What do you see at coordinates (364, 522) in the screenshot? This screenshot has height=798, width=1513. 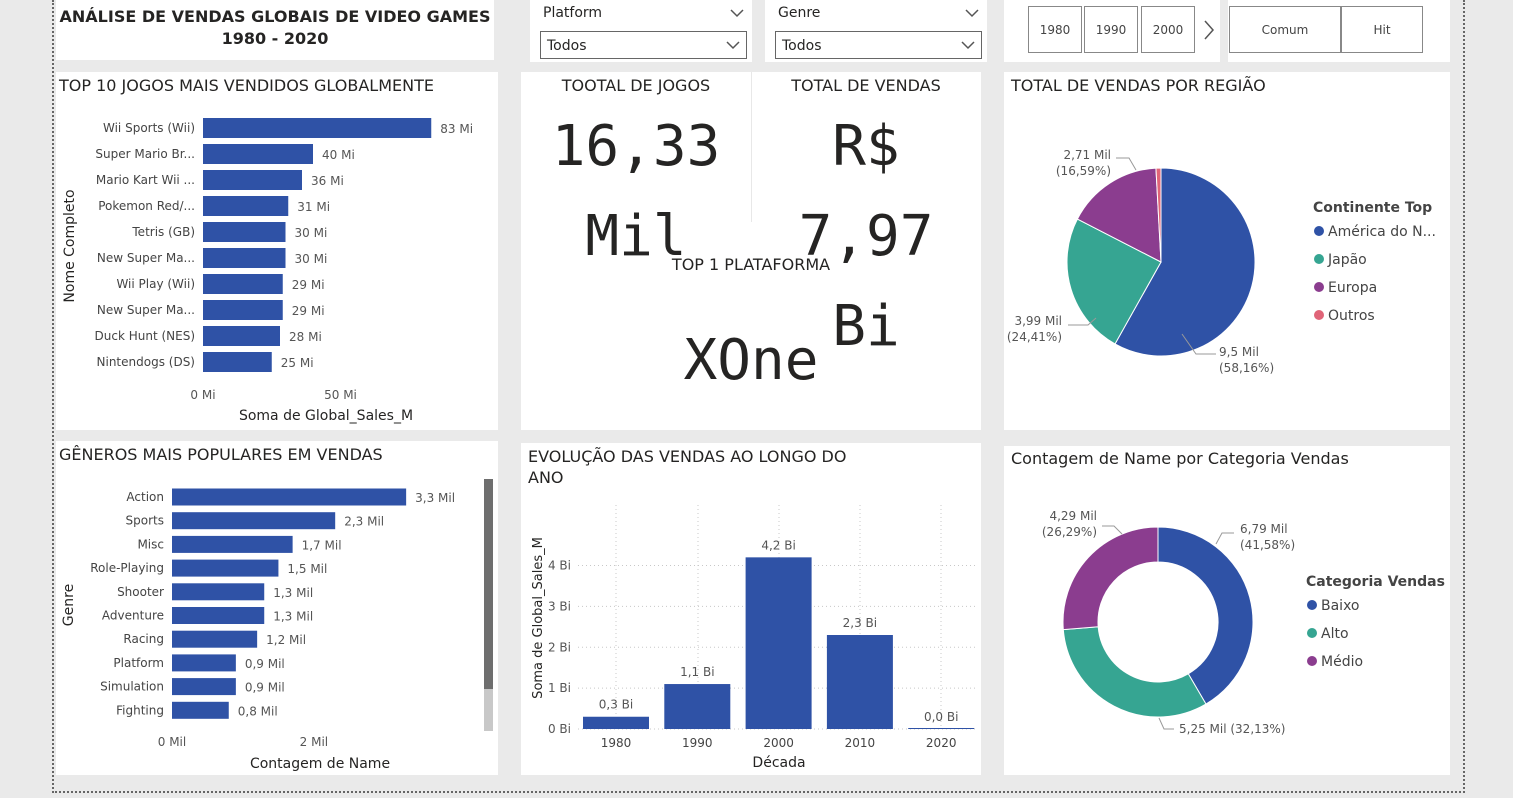 I see `data-label: 2,3 Mil` at bounding box center [364, 522].